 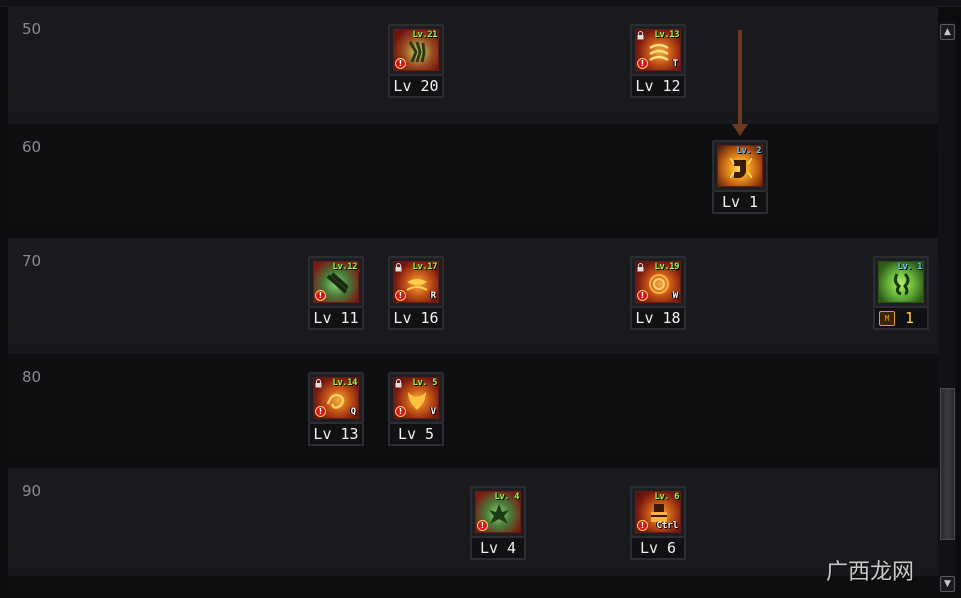 I want to click on skill-slot: Lv.21 ! Lv 20, so click(x=416, y=61).